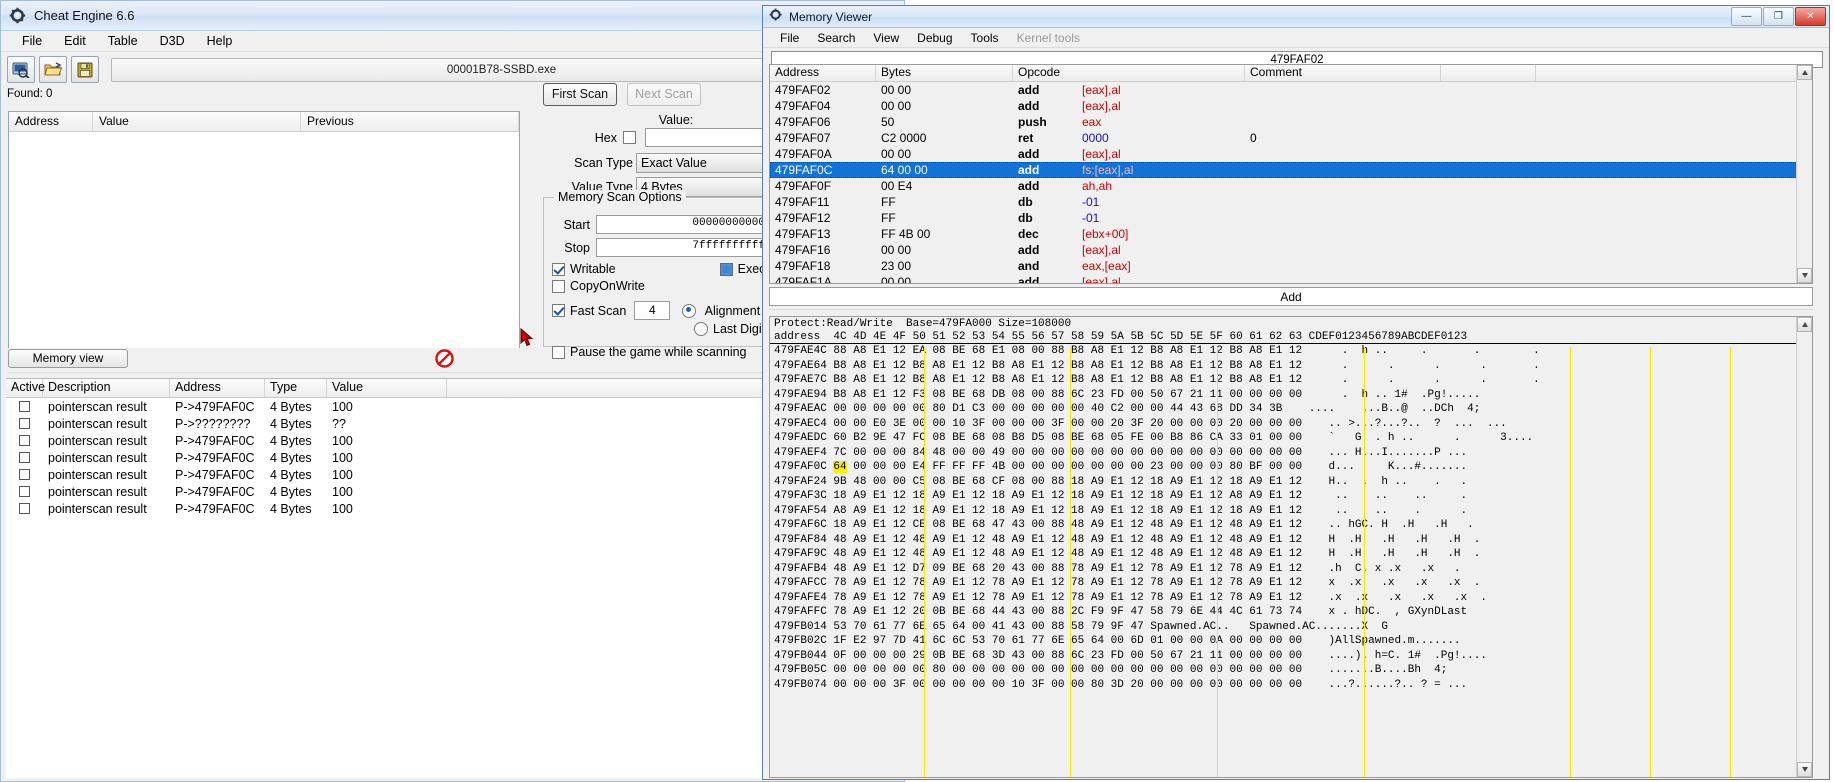 The width and height of the screenshot is (1834, 782). I want to click on copyonwrite-checkbox, so click(558, 286).